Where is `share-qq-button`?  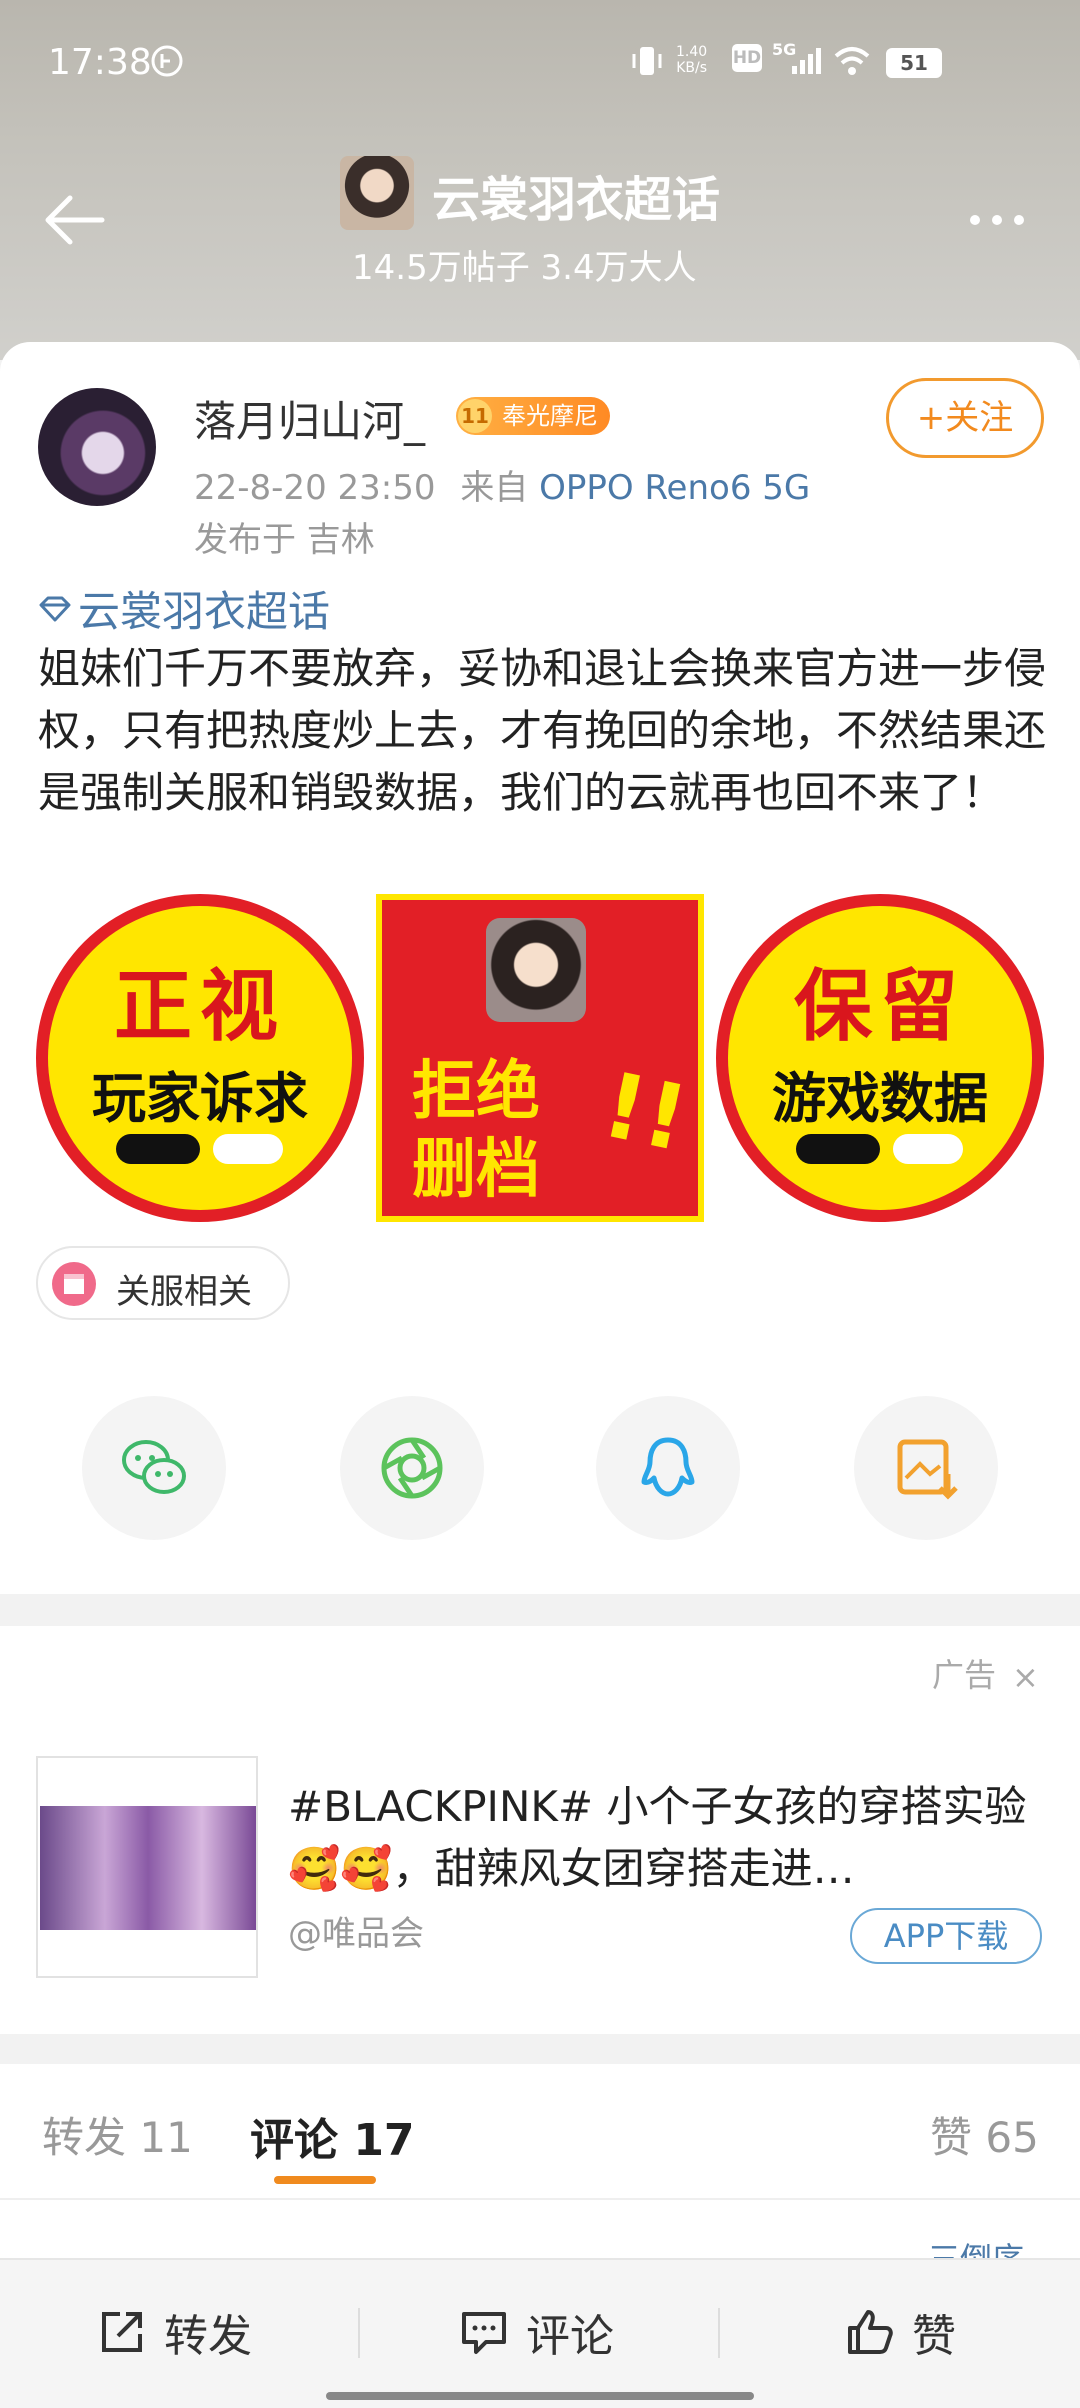 share-qq-button is located at coordinates (668, 1468).